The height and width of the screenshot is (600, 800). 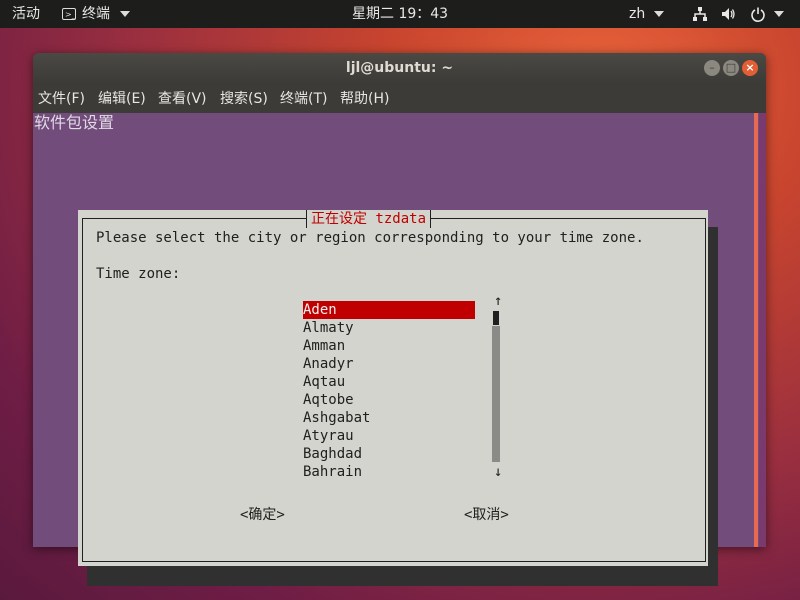 What do you see at coordinates (69, 14) in the screenshot?
I see `terminal-icon: >_` at bounding box center [69, 14].